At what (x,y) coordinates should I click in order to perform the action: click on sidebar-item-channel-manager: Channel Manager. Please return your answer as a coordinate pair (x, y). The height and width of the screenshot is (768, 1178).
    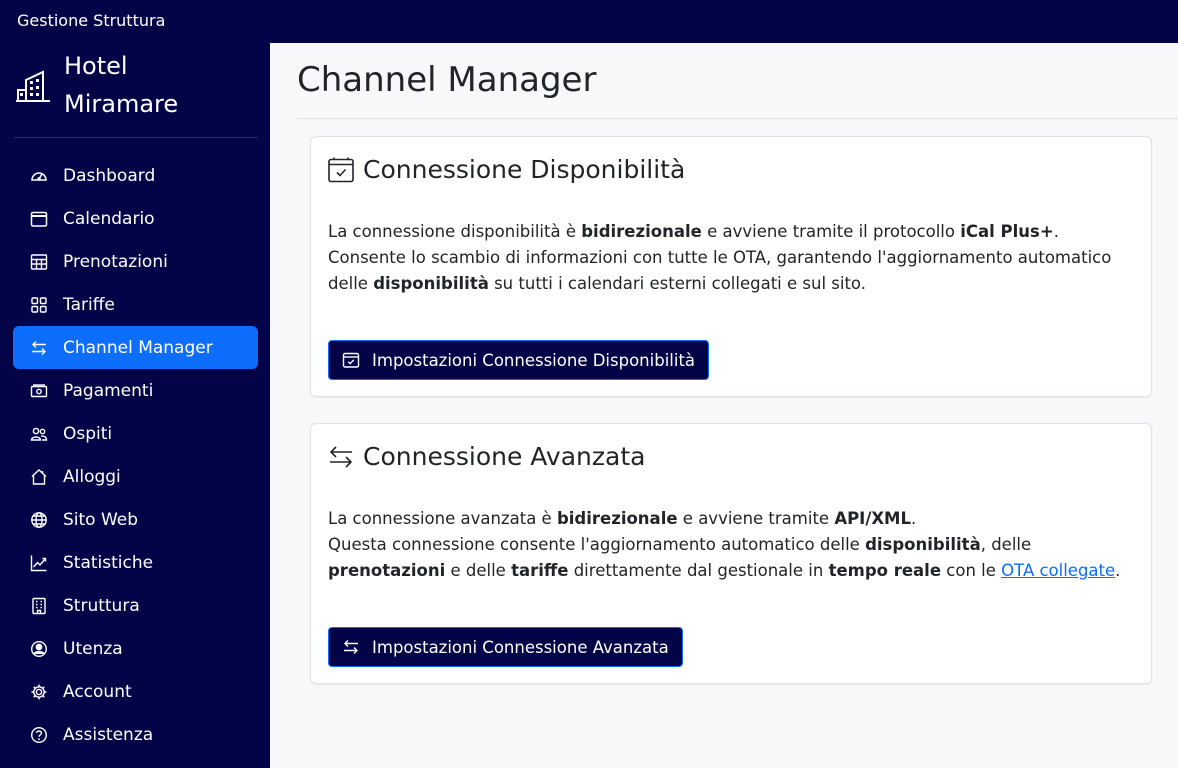
    Looking at the image, I should click on (135, 347).